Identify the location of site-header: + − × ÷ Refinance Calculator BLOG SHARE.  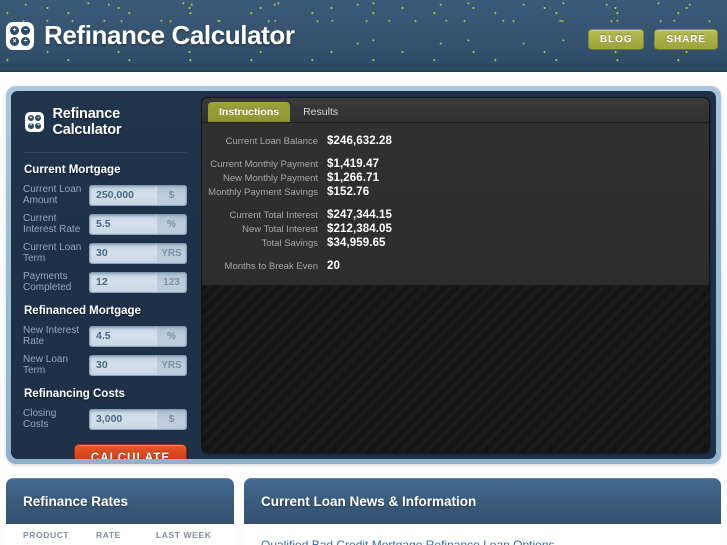
(363, 36).